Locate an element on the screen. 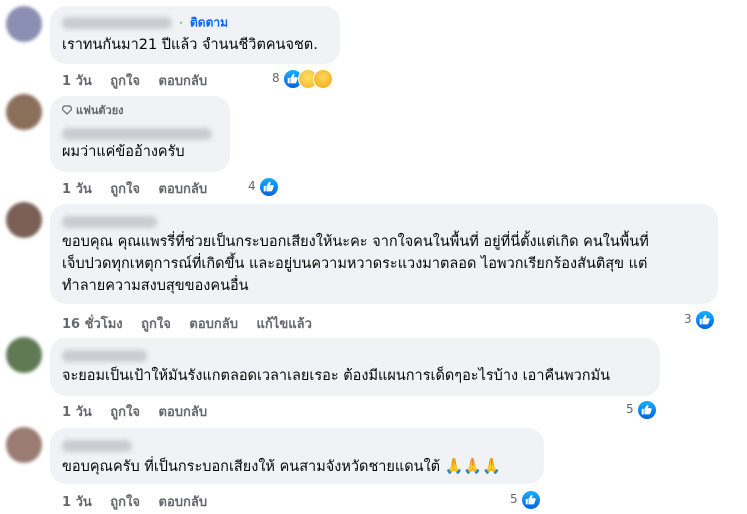 The height and width of the screenshot is (514, 747). reactions-summary: 8 is located at coordinates (303, 78).